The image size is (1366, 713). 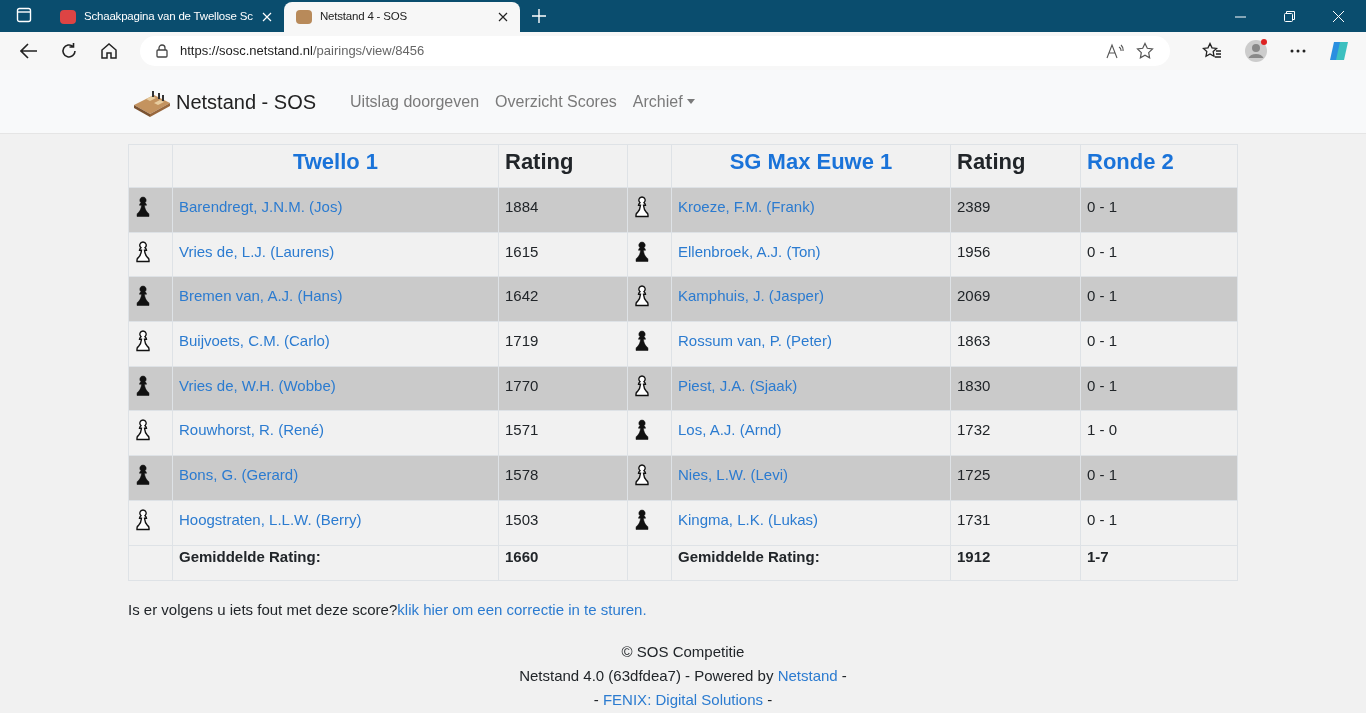 What do you see at coordinates (503, 17) in the screenshot?
I see `close-icon` at bounding box center [503, 17].